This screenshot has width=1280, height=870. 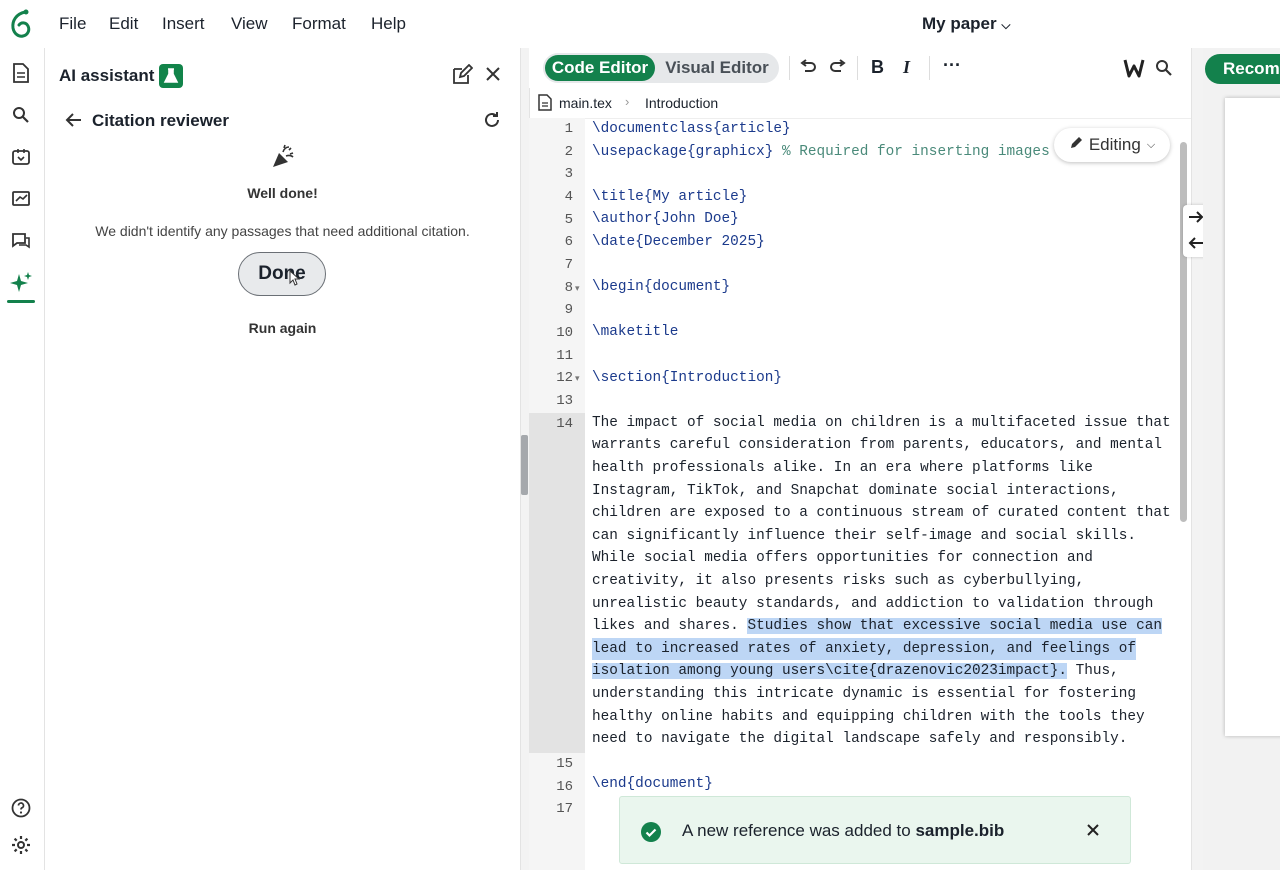 What do you see at coordinates (1164, 70) in the screenshot?
I see `search-replace-icon` at bounding box center [1164, 70].